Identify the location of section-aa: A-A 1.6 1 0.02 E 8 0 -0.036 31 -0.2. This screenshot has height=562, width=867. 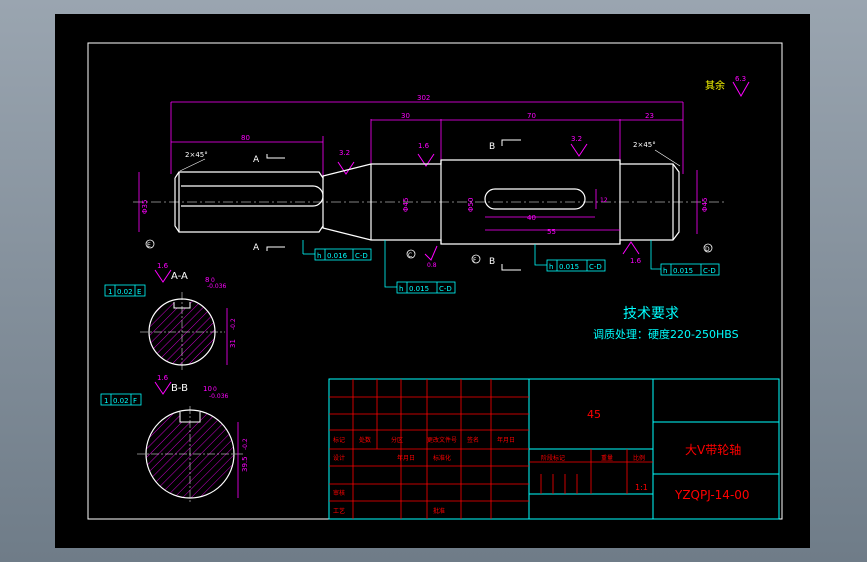
(170, 317).